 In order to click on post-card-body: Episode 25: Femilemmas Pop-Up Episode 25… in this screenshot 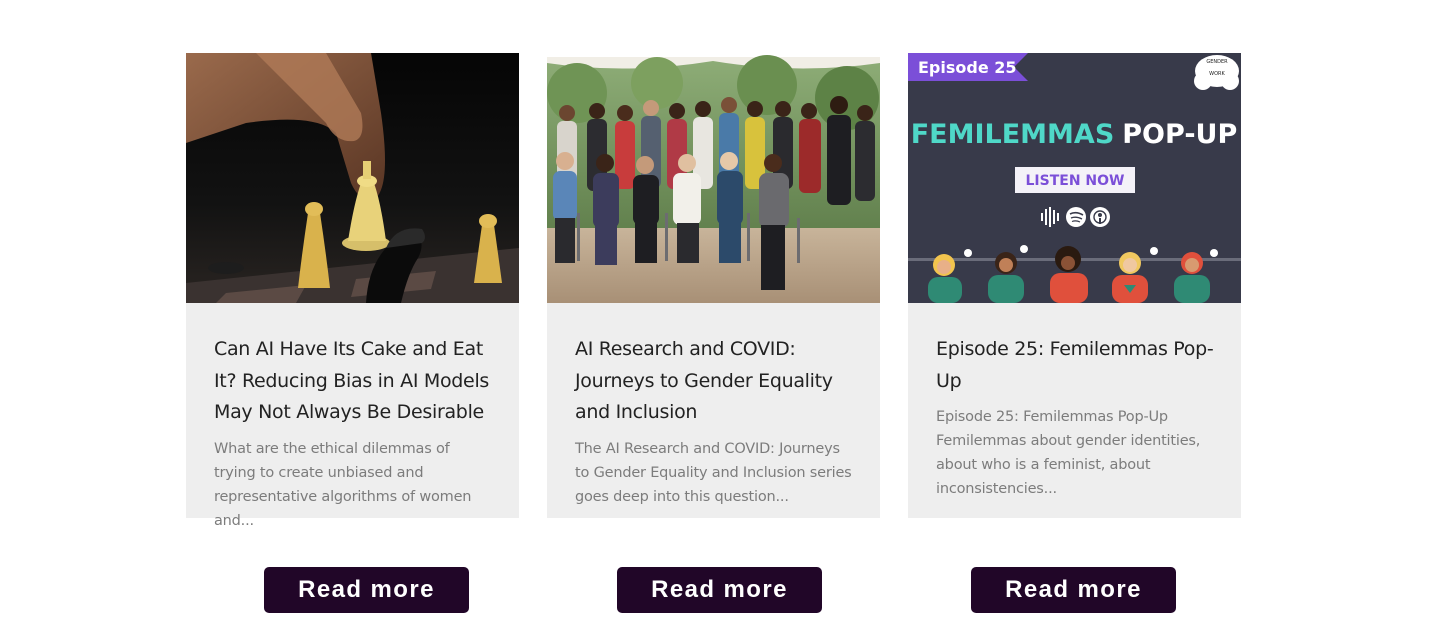, I will do `click(1076, 417)`.